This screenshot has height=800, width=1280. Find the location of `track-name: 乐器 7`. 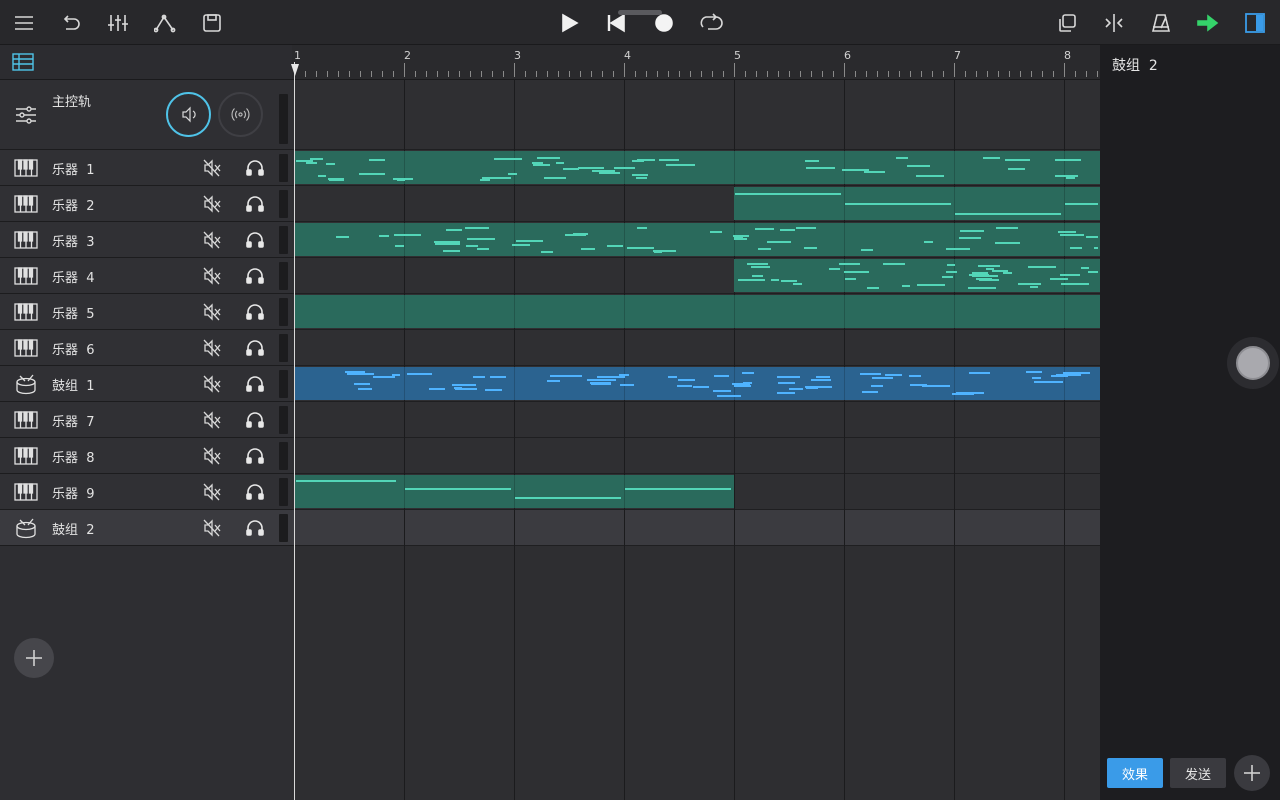

track-name: 乐器 7 is located at coordinates (73, 420).